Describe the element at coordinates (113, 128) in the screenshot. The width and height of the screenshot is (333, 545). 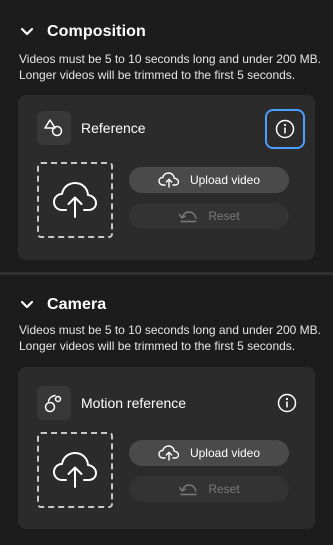
I see `card-title: Reference` at that location.